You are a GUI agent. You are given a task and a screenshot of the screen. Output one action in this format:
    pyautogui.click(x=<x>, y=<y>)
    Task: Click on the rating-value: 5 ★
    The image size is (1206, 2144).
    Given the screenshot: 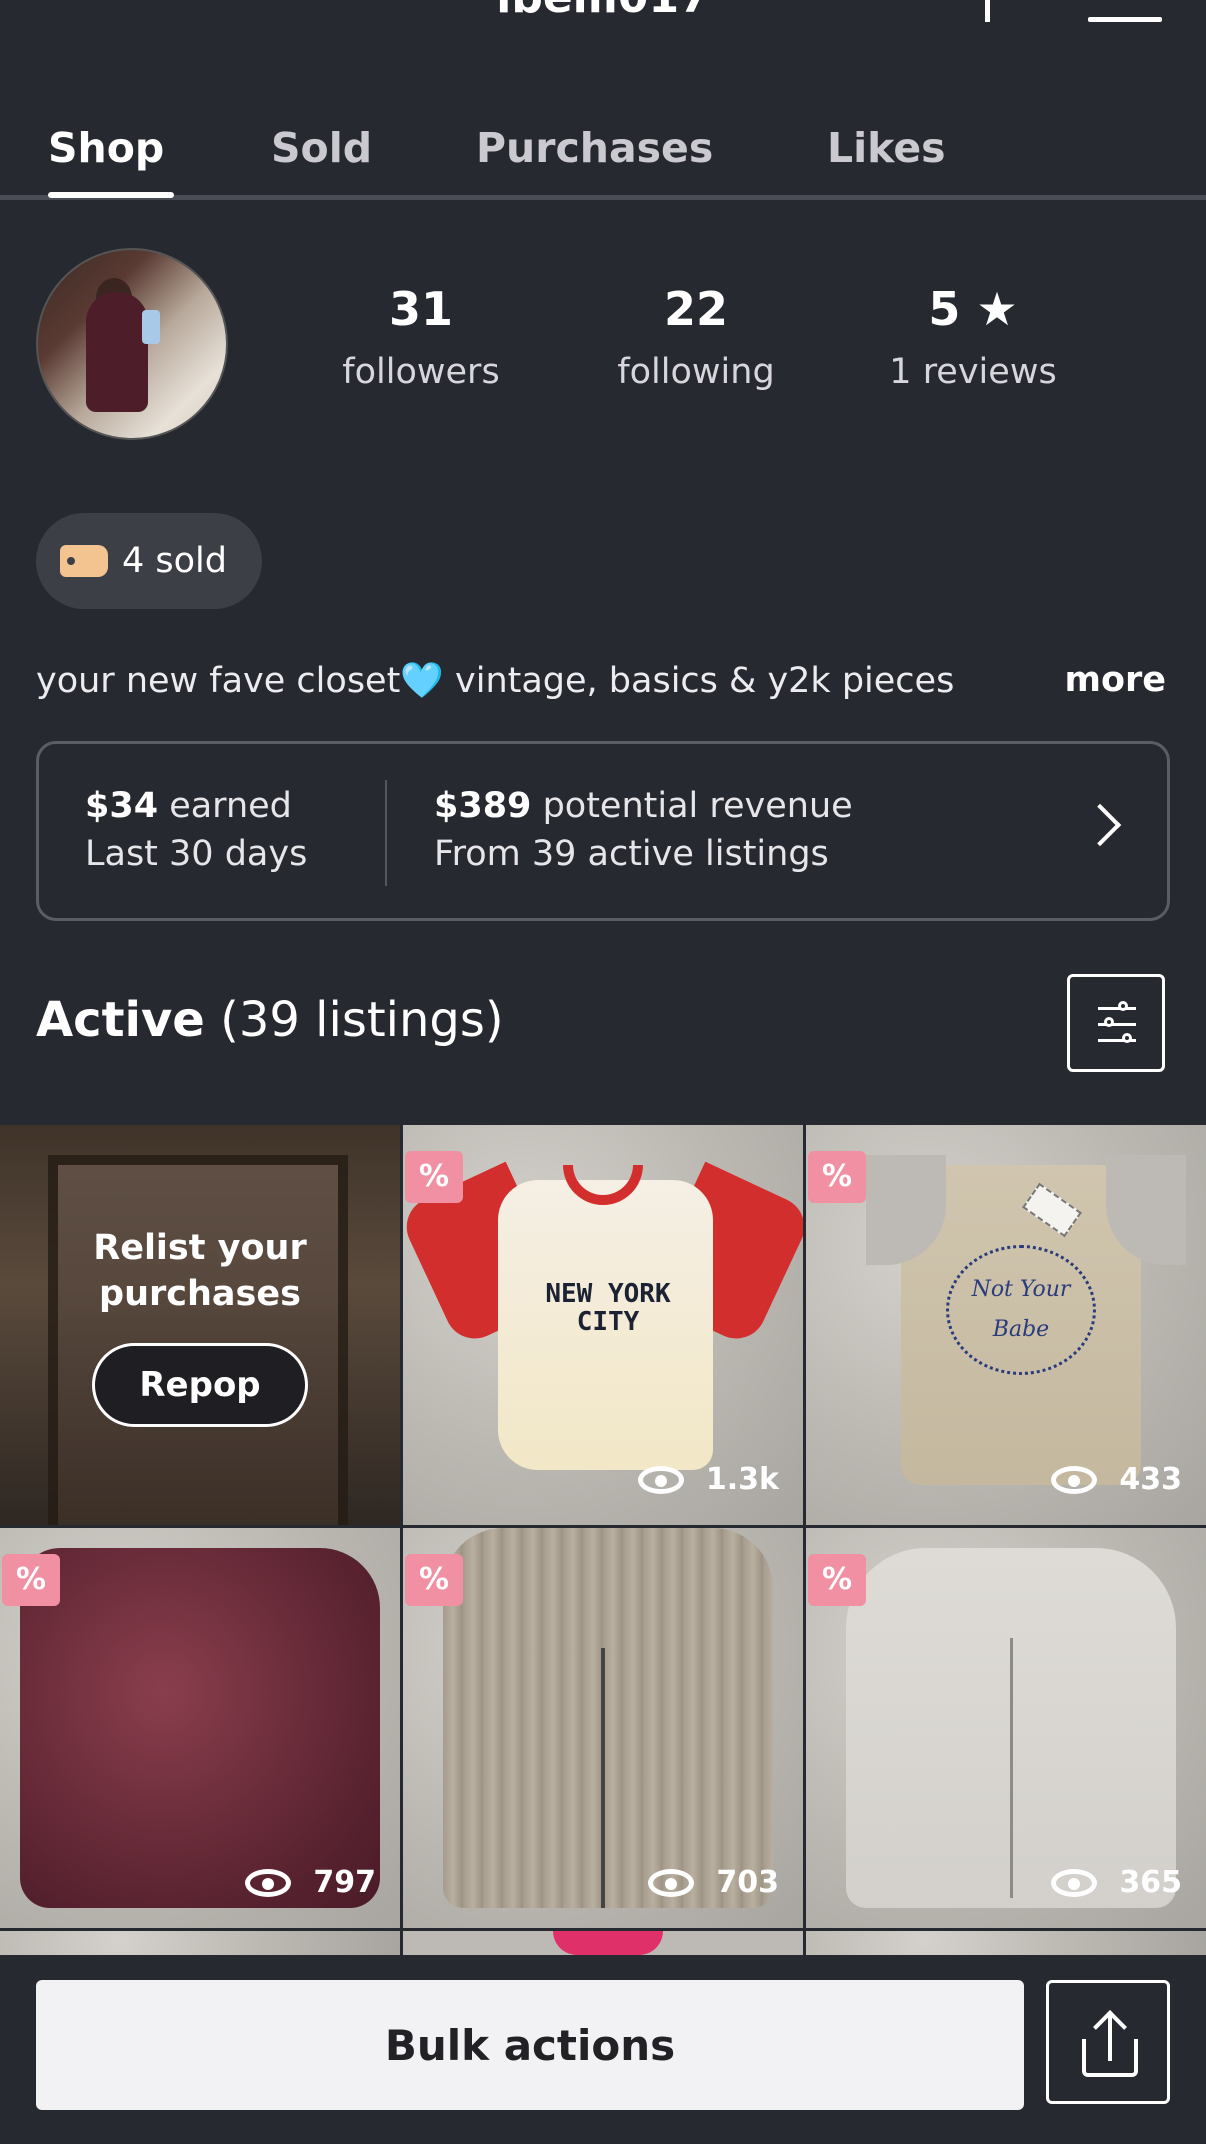 What is the action you would take?
    pyautogui.click(x=973, y=309)
    